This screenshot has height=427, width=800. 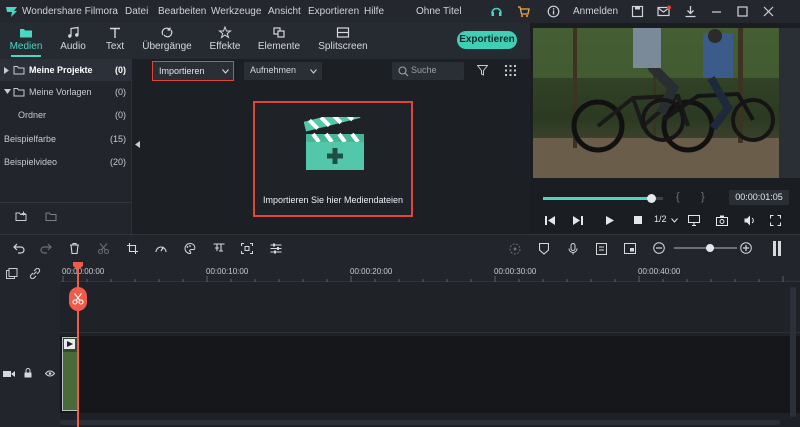 What do you see at coordinates (775, 220) in the screenshot?
I see `fullscreen-icon` at bounding box center [775, 220].